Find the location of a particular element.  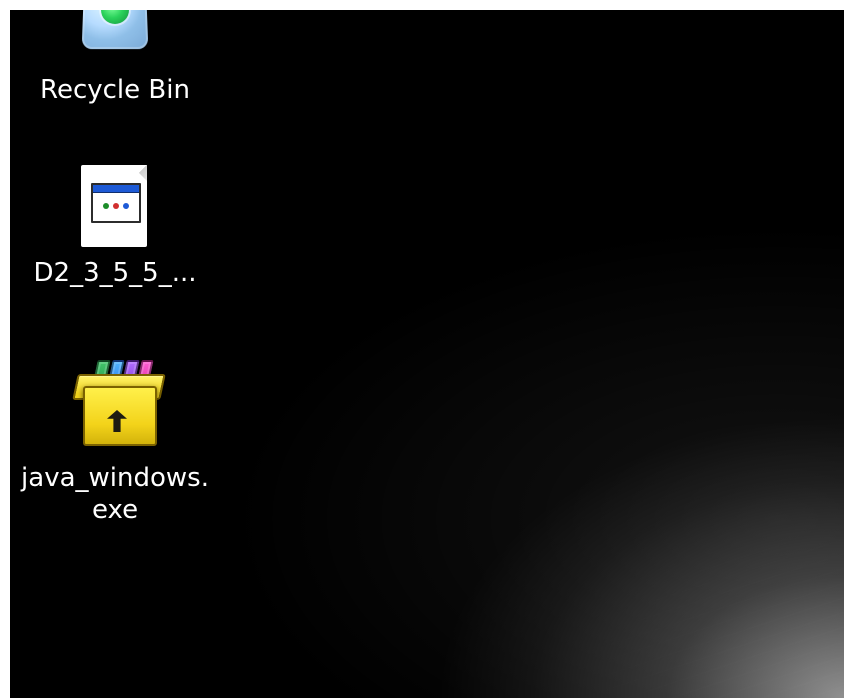

desktop-icon-label: java_windows. exe is located at coordinates (115, 494).